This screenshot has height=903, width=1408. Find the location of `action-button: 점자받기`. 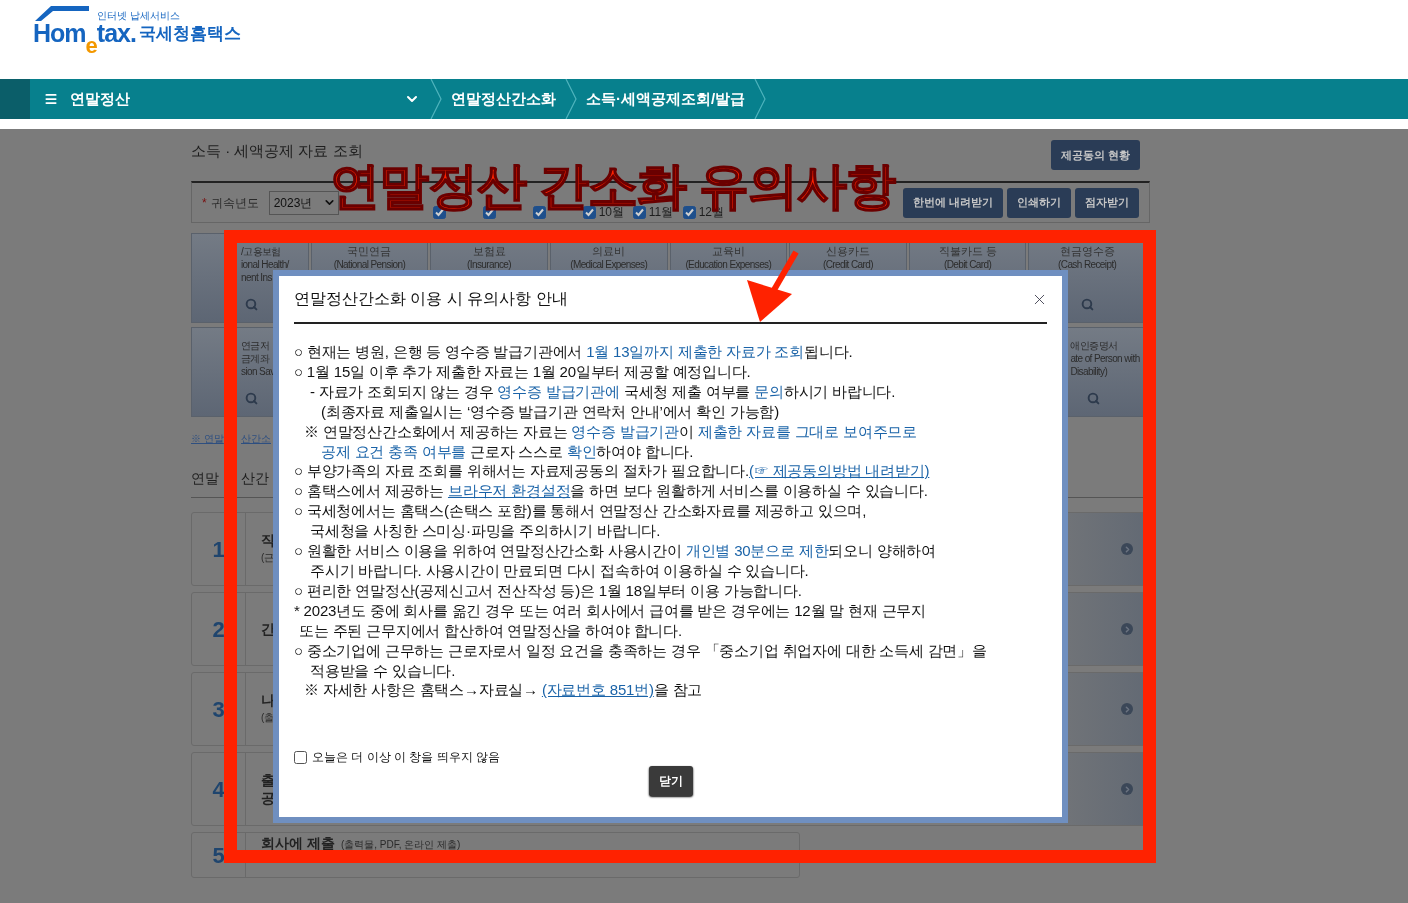

action-button: 점자받기 is located at coordinates (1107, 202).